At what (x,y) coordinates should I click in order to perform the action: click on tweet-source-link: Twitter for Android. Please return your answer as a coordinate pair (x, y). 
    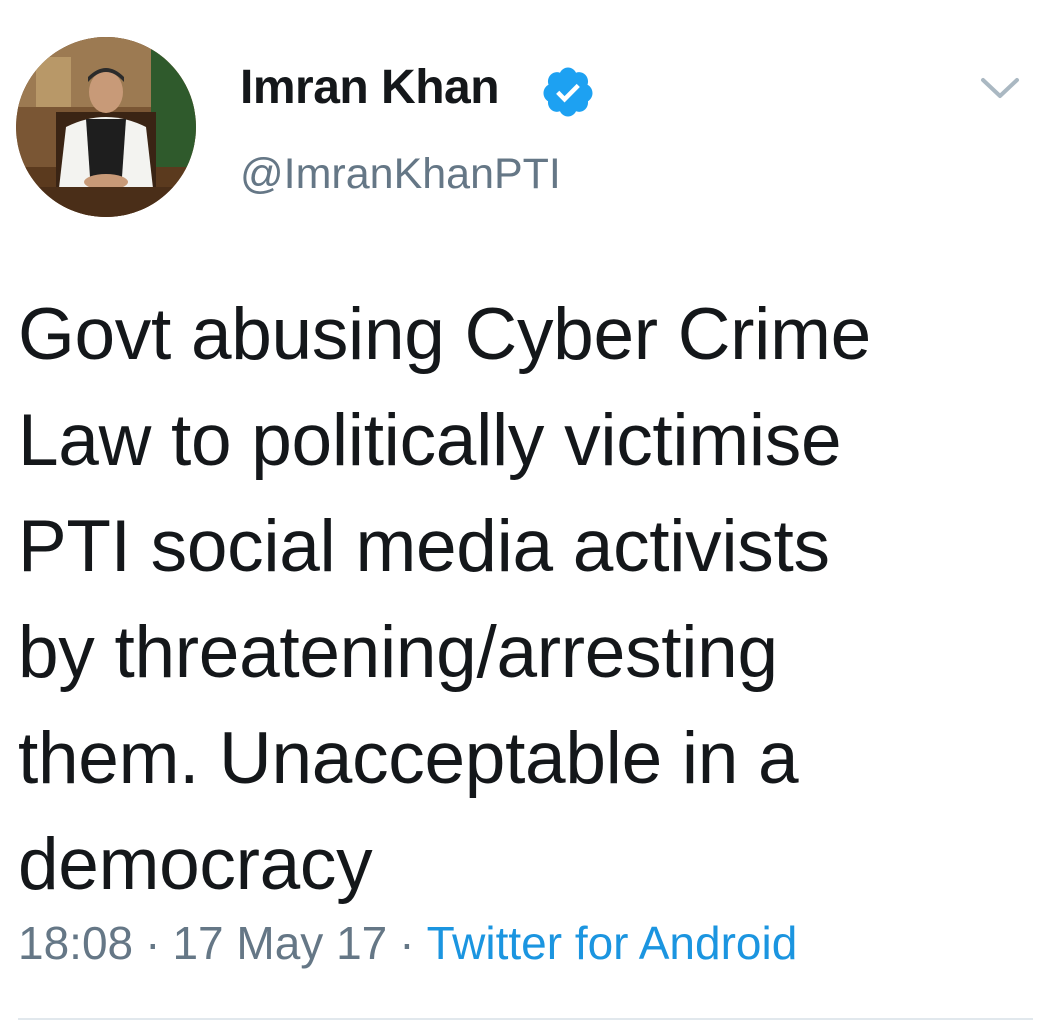
    Looking at the image, I should click on (612, 943).